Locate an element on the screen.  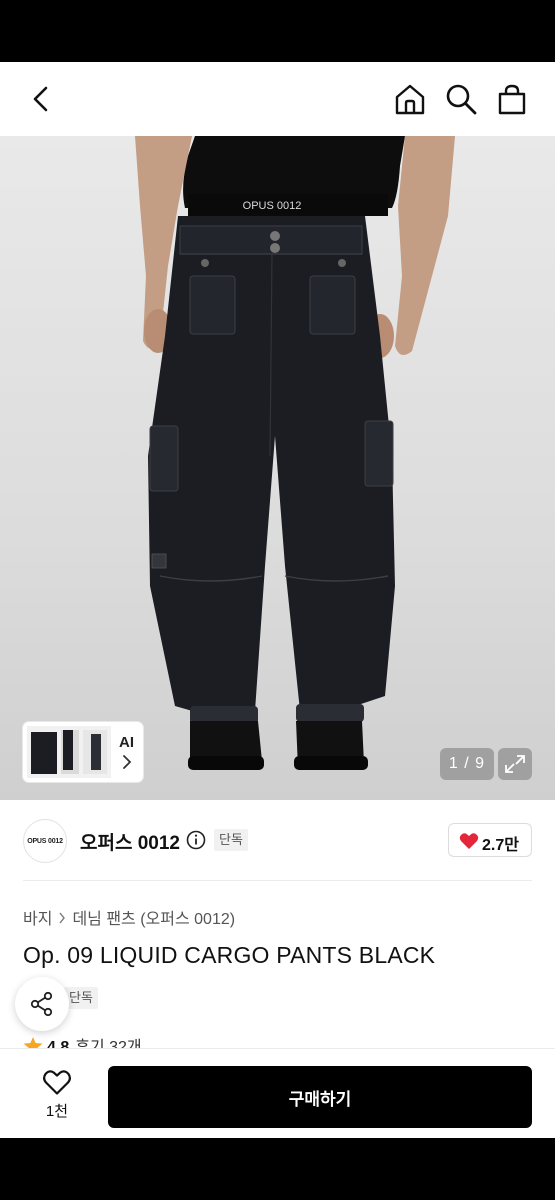
exclusive-badge-product: 단독 is located at coordinates (81, 998).